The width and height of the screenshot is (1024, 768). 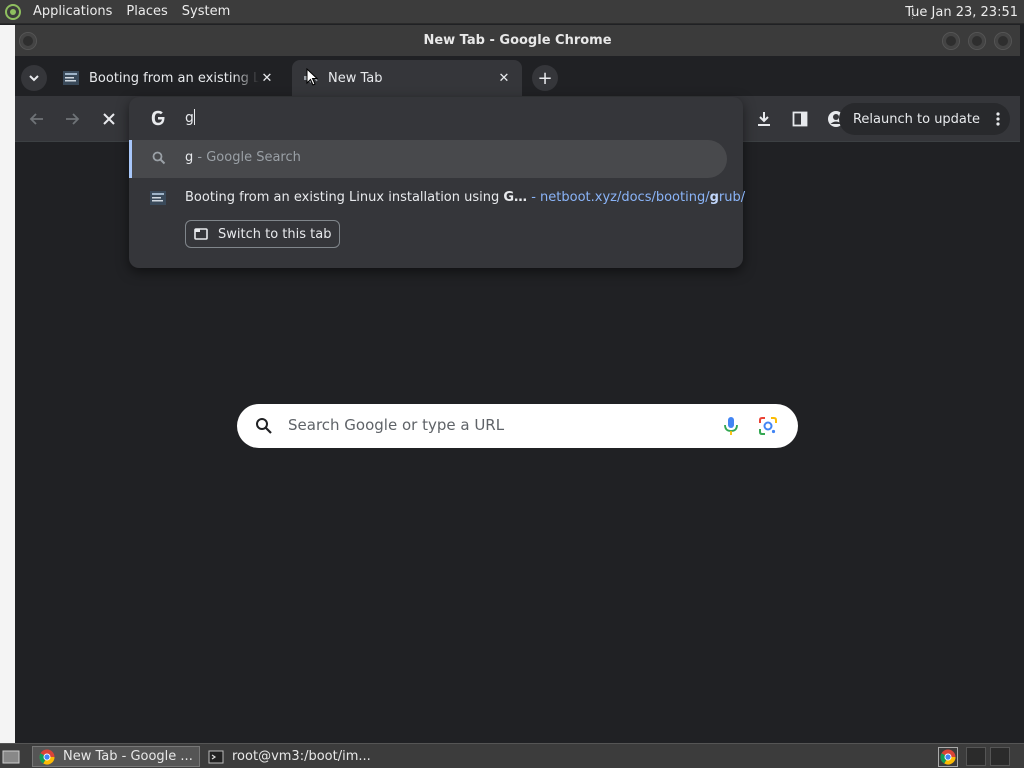 I want to click on plus-icon: +, so click(x=545, y=78).